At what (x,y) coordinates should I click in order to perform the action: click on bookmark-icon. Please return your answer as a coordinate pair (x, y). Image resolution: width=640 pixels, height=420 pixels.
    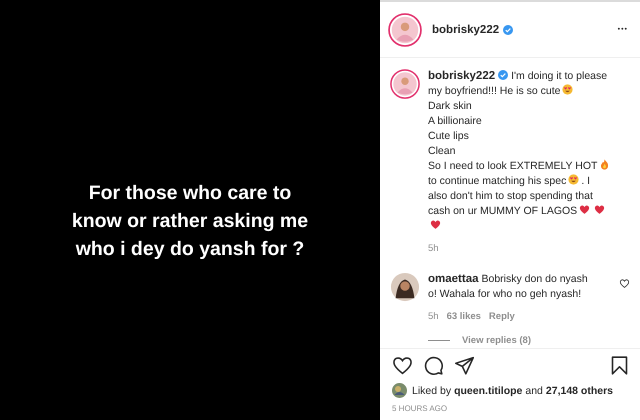
    Looking at the image, I should click on (619, 365).